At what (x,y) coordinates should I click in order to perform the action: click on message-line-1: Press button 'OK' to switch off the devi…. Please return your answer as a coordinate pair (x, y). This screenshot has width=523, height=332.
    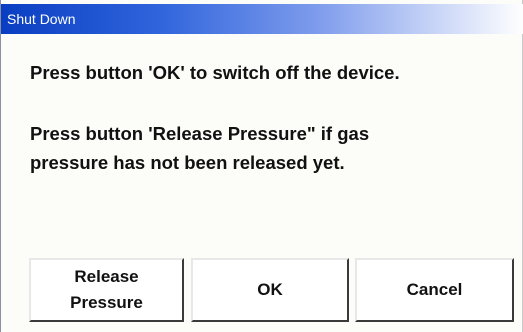
    Looking at the image, I should click on (215, 72).